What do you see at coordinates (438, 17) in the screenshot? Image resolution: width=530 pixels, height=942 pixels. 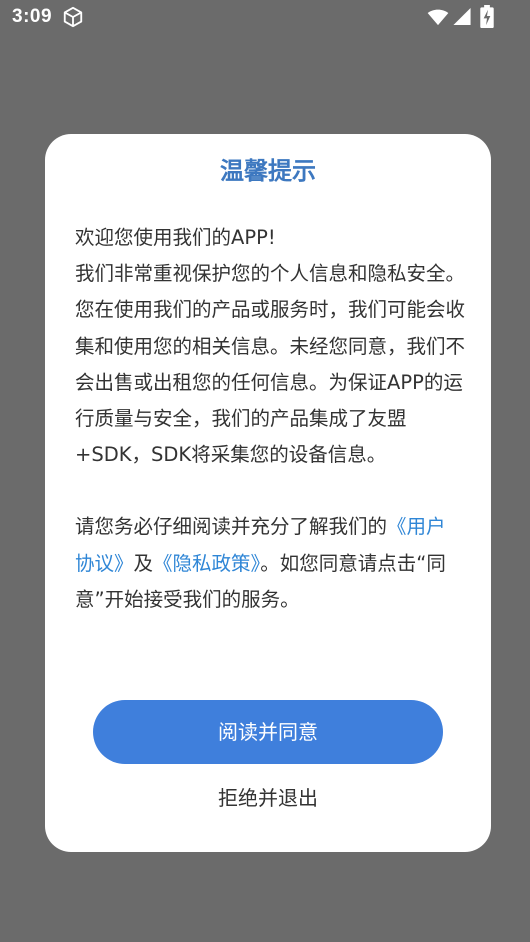 I see `wifi-icon` at bounding box center [438, 17].